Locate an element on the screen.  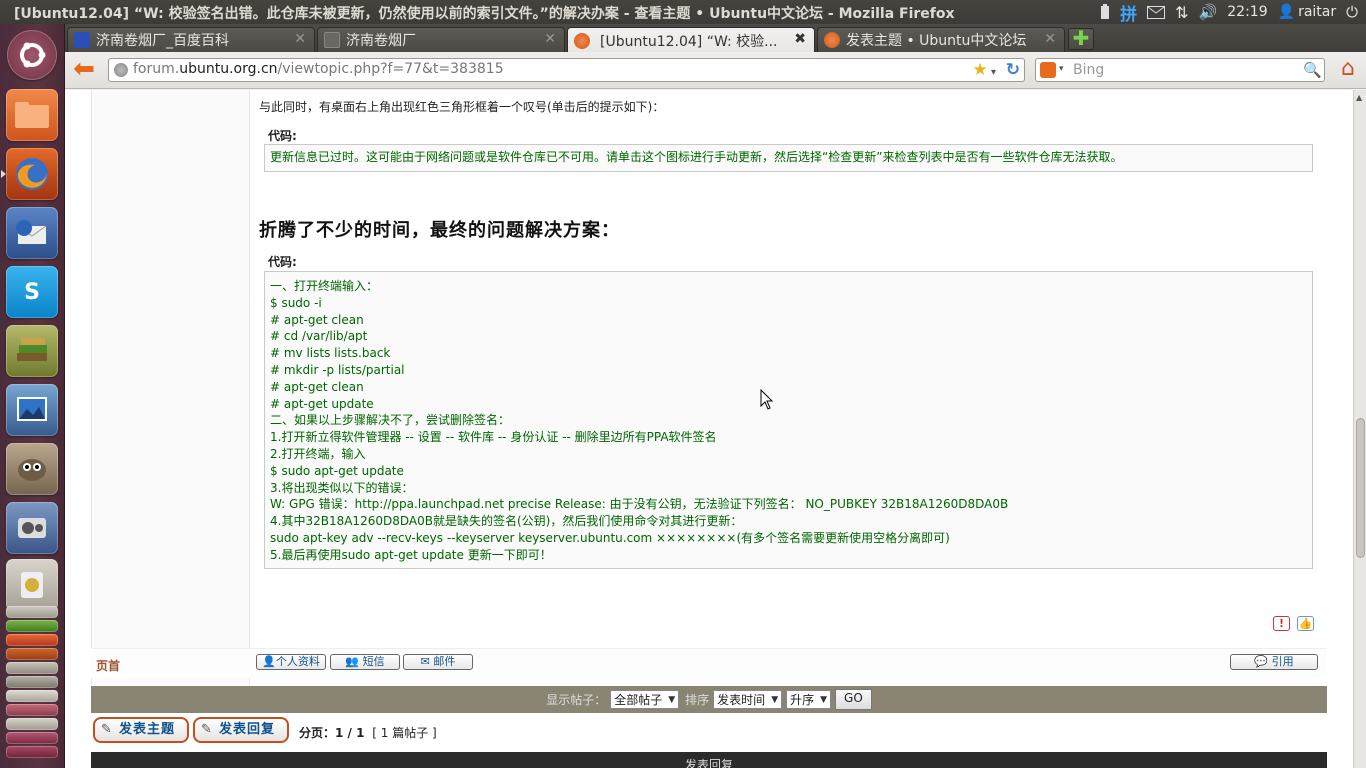
sort-bar: 显示帖子： 全部帖子 ▼ 排序 发表时间 ▼ 升序 ▼ GO is located at coordinates (709, 699).